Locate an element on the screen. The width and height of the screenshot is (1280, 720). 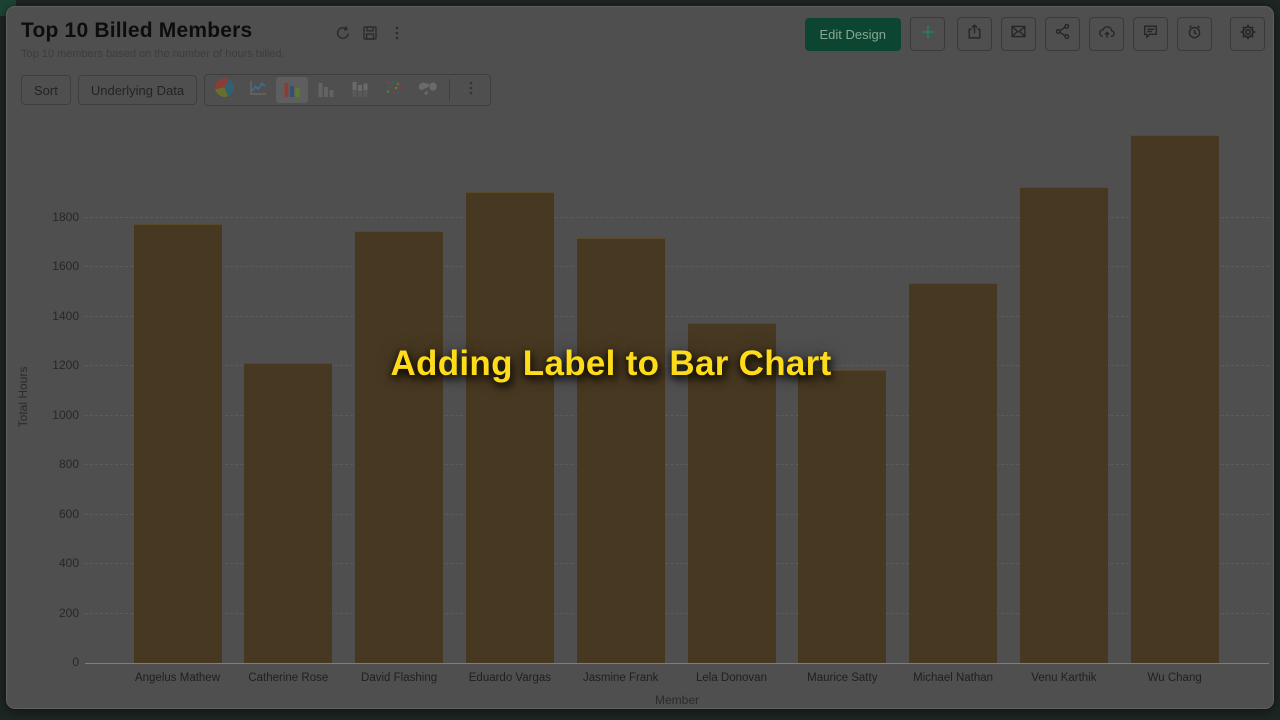
x-tick-label: Wu Chang is located at coordinates (1174, 678).